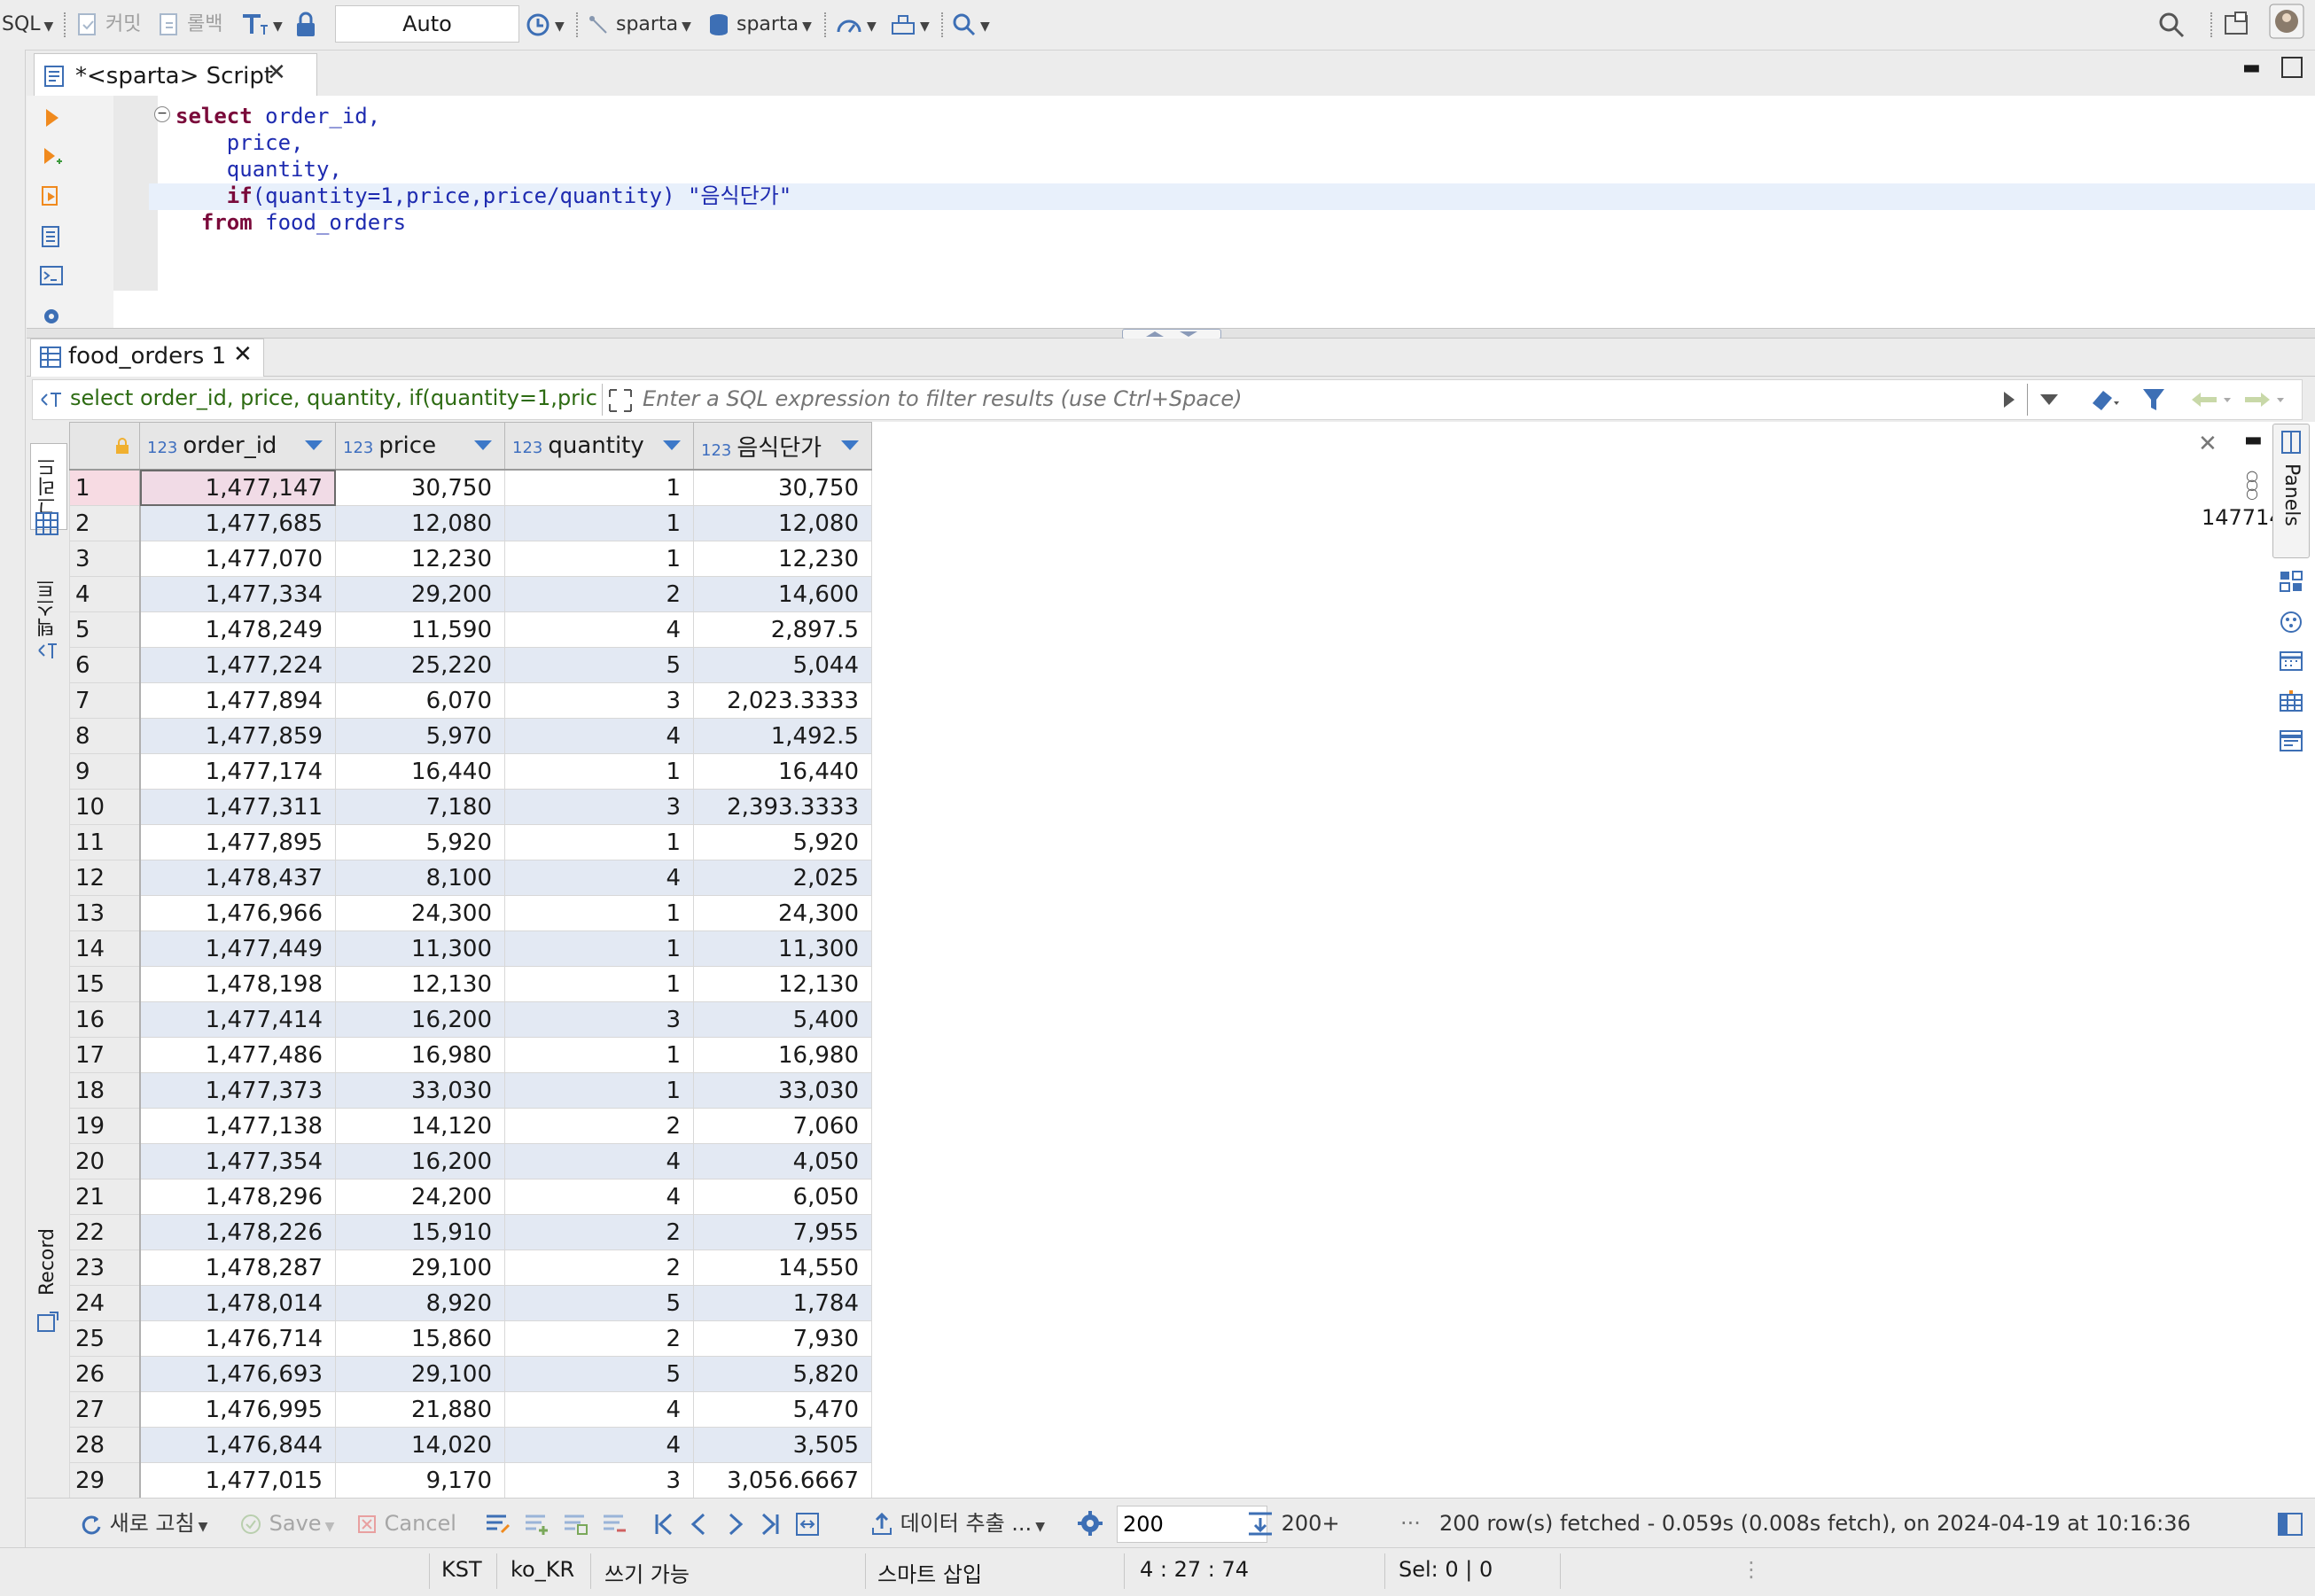 The width and height of the screenshot is (2315, 1596). Describe the element at coordinates (190, 25) in the screenshot. I see `rollback-button: 롤백` at that location.